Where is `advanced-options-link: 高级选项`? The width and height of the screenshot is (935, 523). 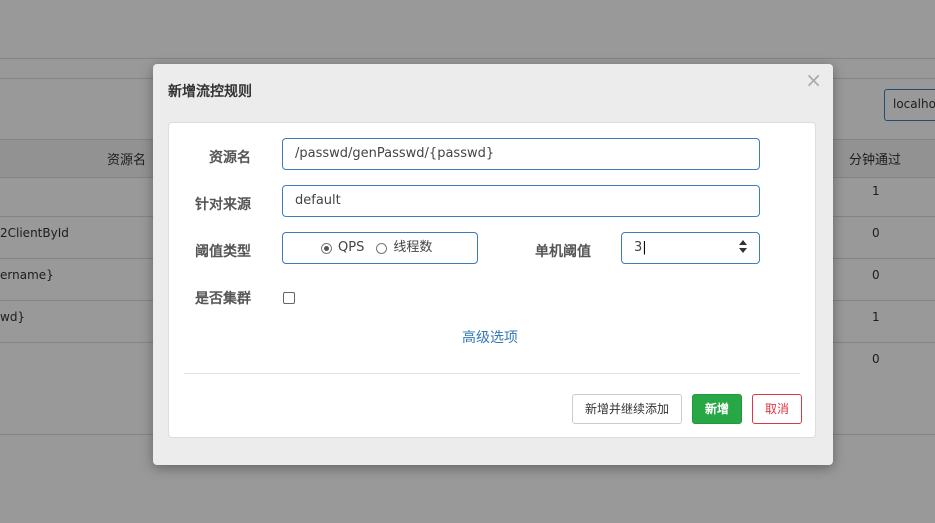 advanced-options-link: 高级选项 is located at coordinates (490, 337).